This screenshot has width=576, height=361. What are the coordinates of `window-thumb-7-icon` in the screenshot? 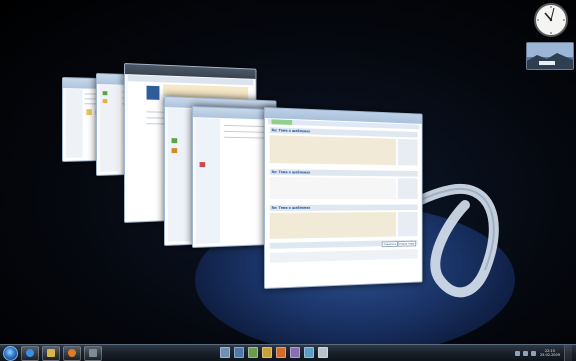 It's located at (309, 352).